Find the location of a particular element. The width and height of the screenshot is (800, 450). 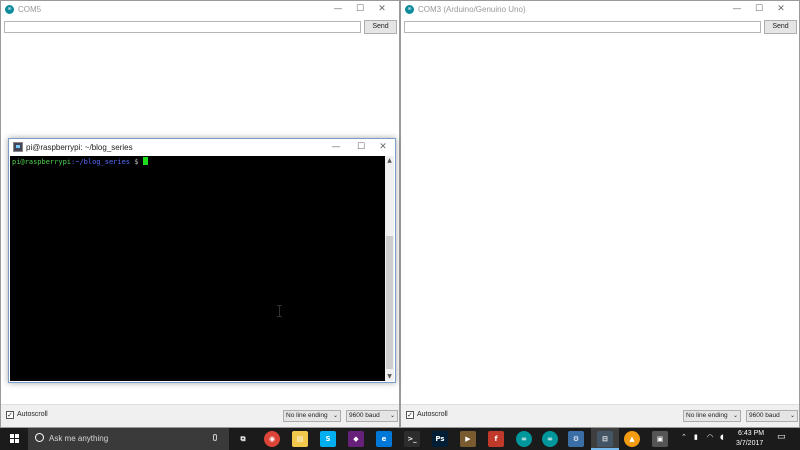

start-button is located at coordinates (14, 439).